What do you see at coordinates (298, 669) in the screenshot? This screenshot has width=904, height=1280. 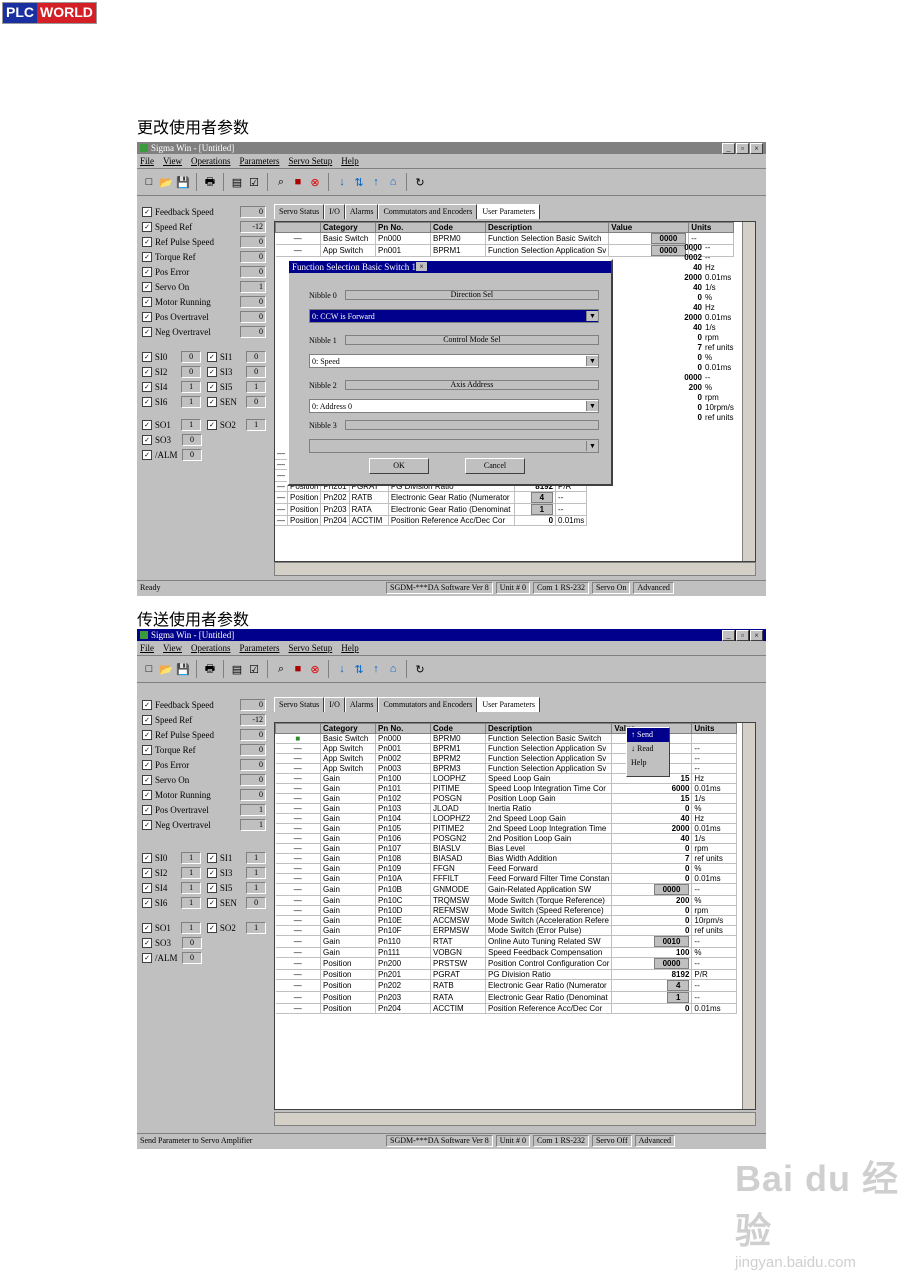 I see `servo-icon: ■` at bounding box center [298, 669].